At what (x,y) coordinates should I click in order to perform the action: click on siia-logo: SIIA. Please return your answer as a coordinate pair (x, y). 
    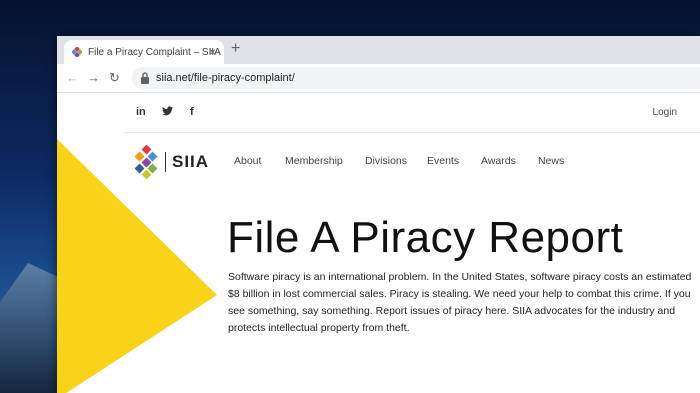
    Looking at the image, I should click on (171, 162).